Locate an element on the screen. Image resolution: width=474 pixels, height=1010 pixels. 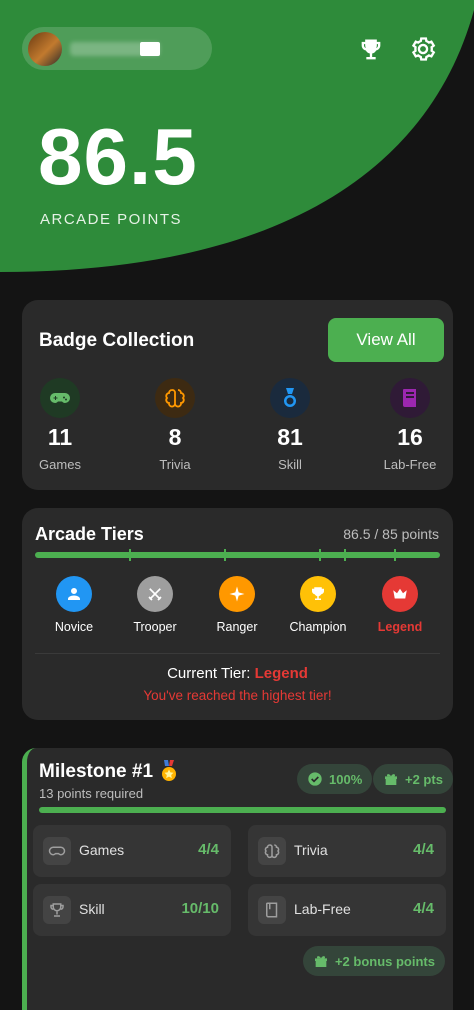
milestone-title-text: Milestone #1 is located at coordinates (96, 771).